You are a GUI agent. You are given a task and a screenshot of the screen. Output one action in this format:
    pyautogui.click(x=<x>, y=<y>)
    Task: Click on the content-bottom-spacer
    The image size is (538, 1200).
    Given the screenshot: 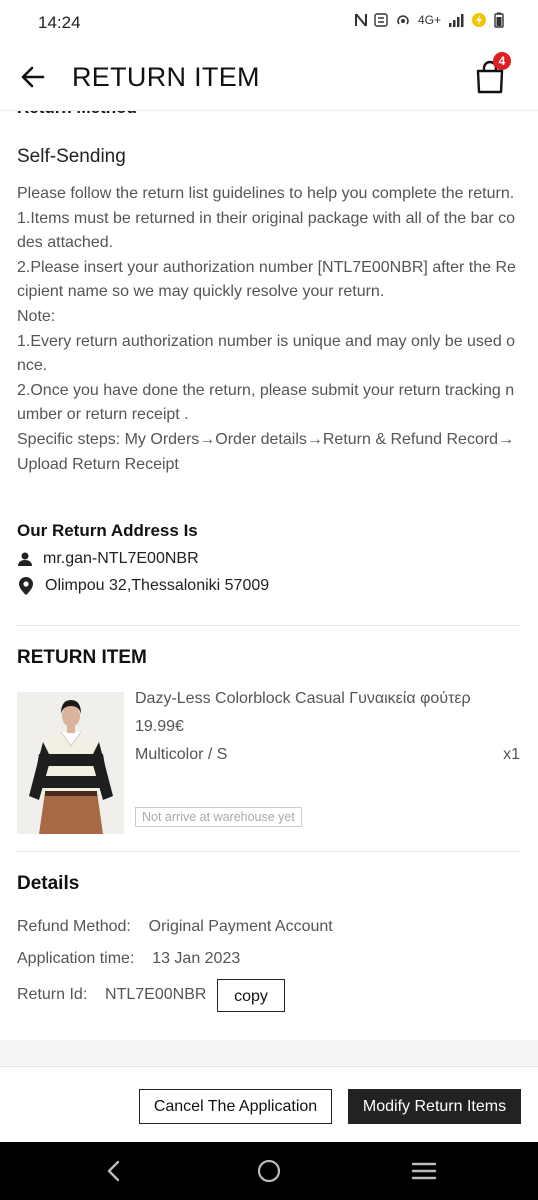 What is the action you would take?
    pyautogui.click(x=269, y=1053)
    